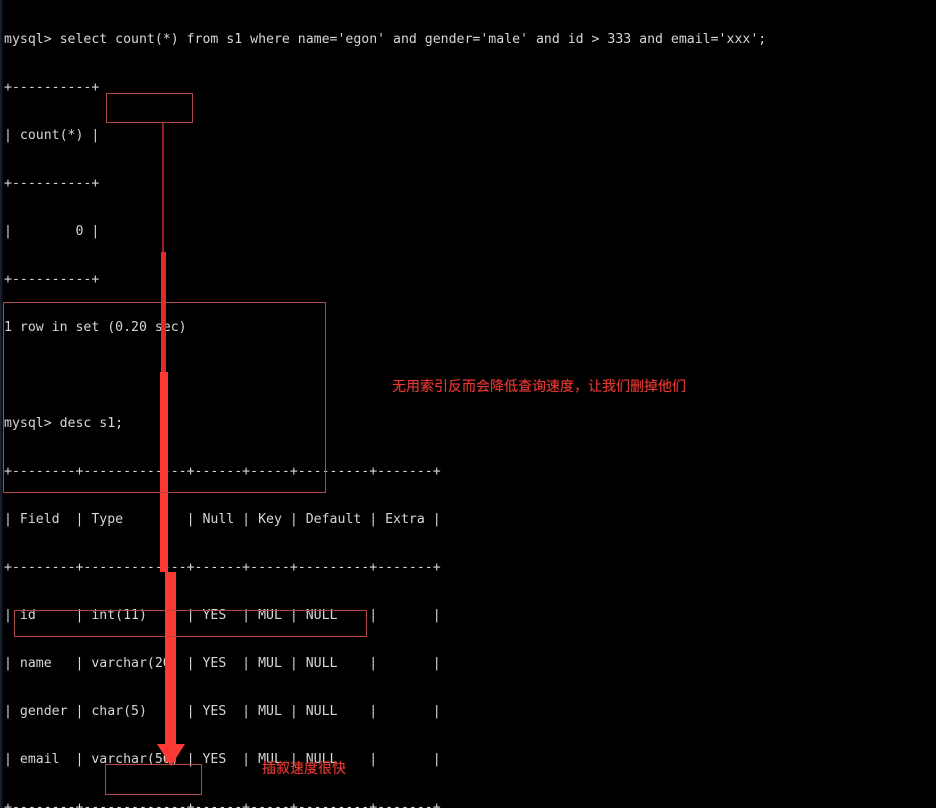 The image size is (936, 808). Describe the element at coordinates (64, 423) in the screenshot. I see `terminal-line: mysql> desc s1;` at that location.